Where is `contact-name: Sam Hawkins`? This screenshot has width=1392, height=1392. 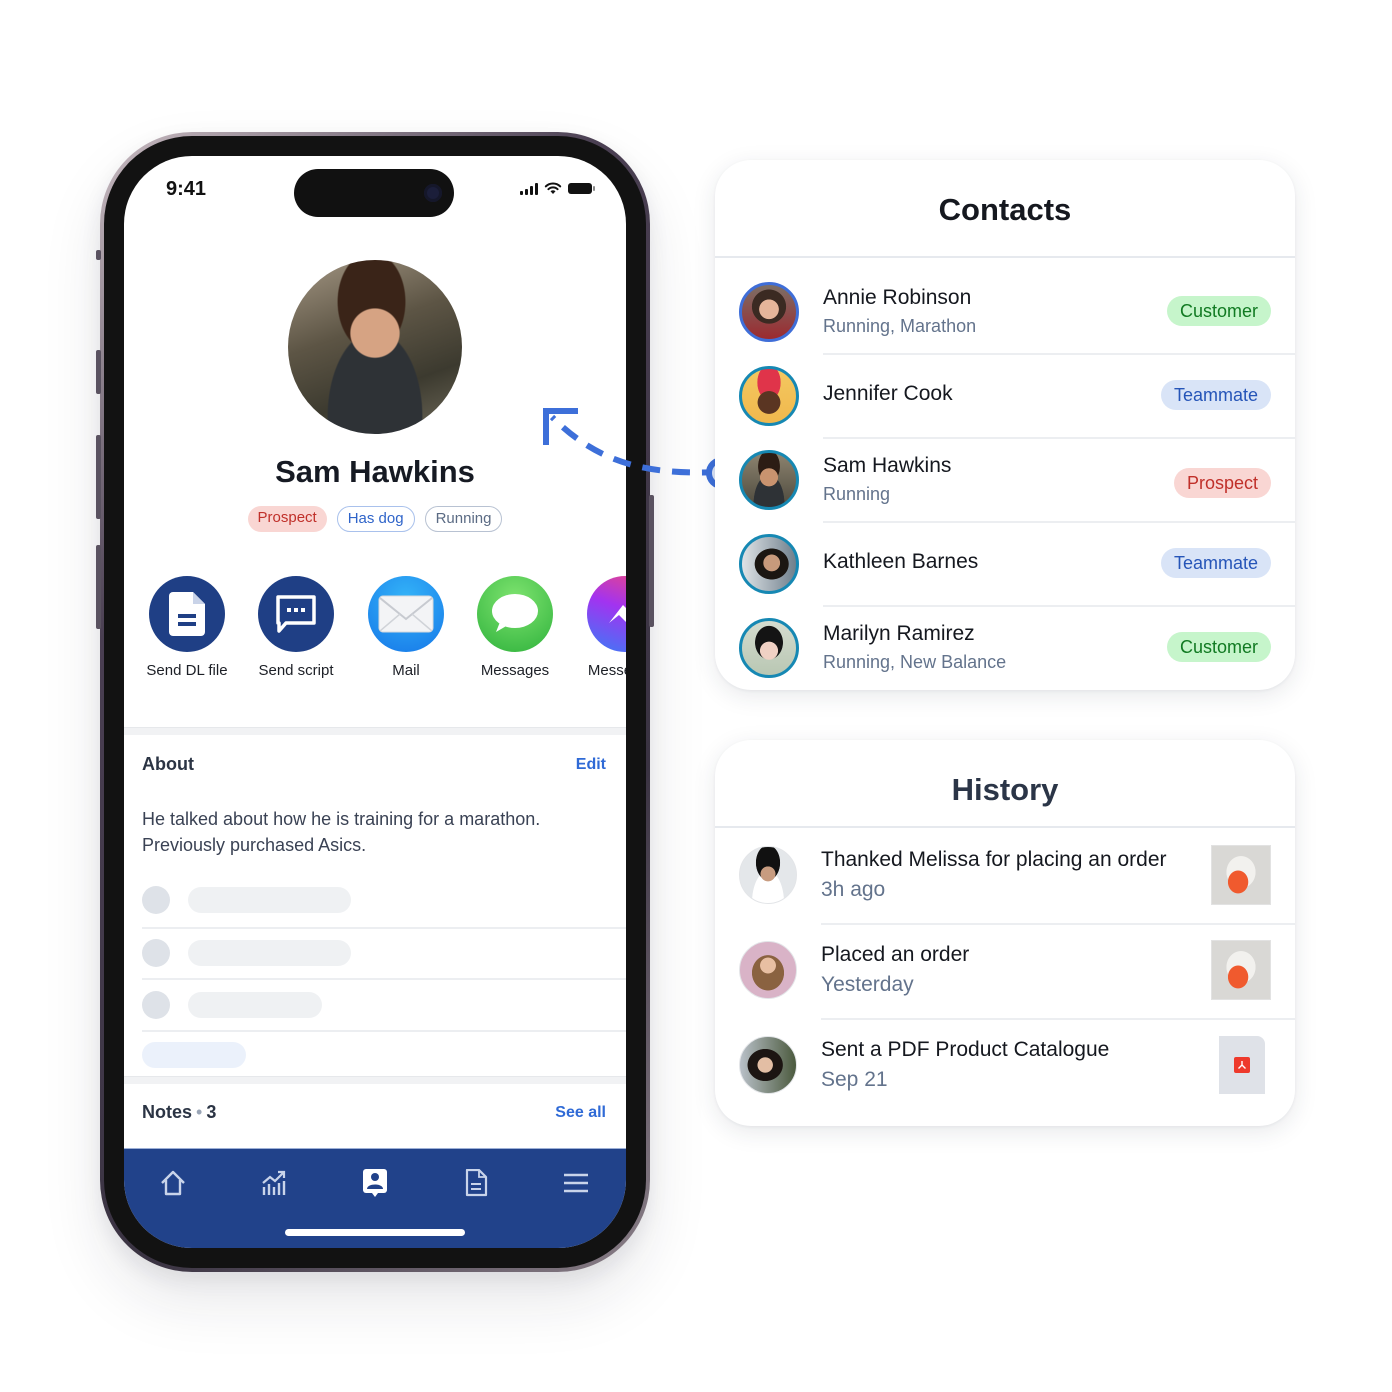 contact-name: Sam Hawkins is located at coordinates (887, 465).